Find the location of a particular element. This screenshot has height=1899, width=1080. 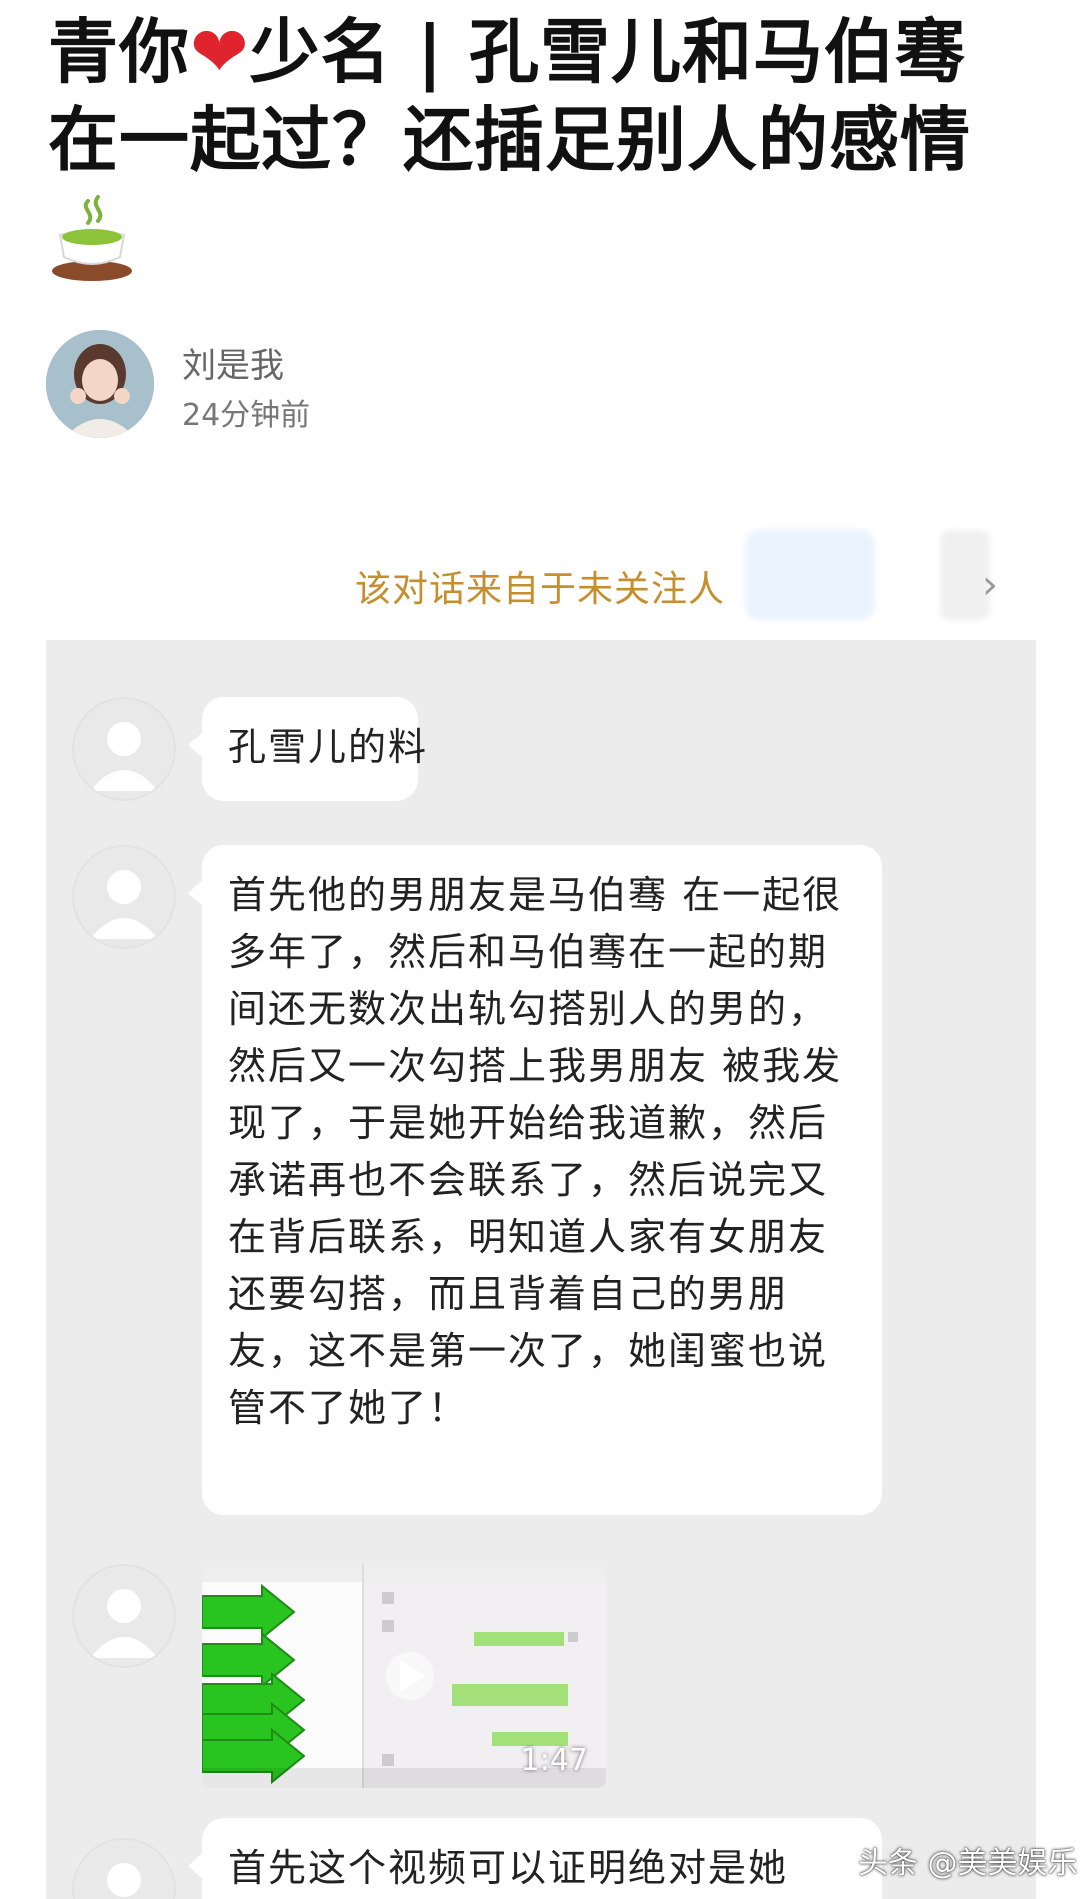

author-info: 刘是我 24分钟前 is located at coordinates (346, 385).